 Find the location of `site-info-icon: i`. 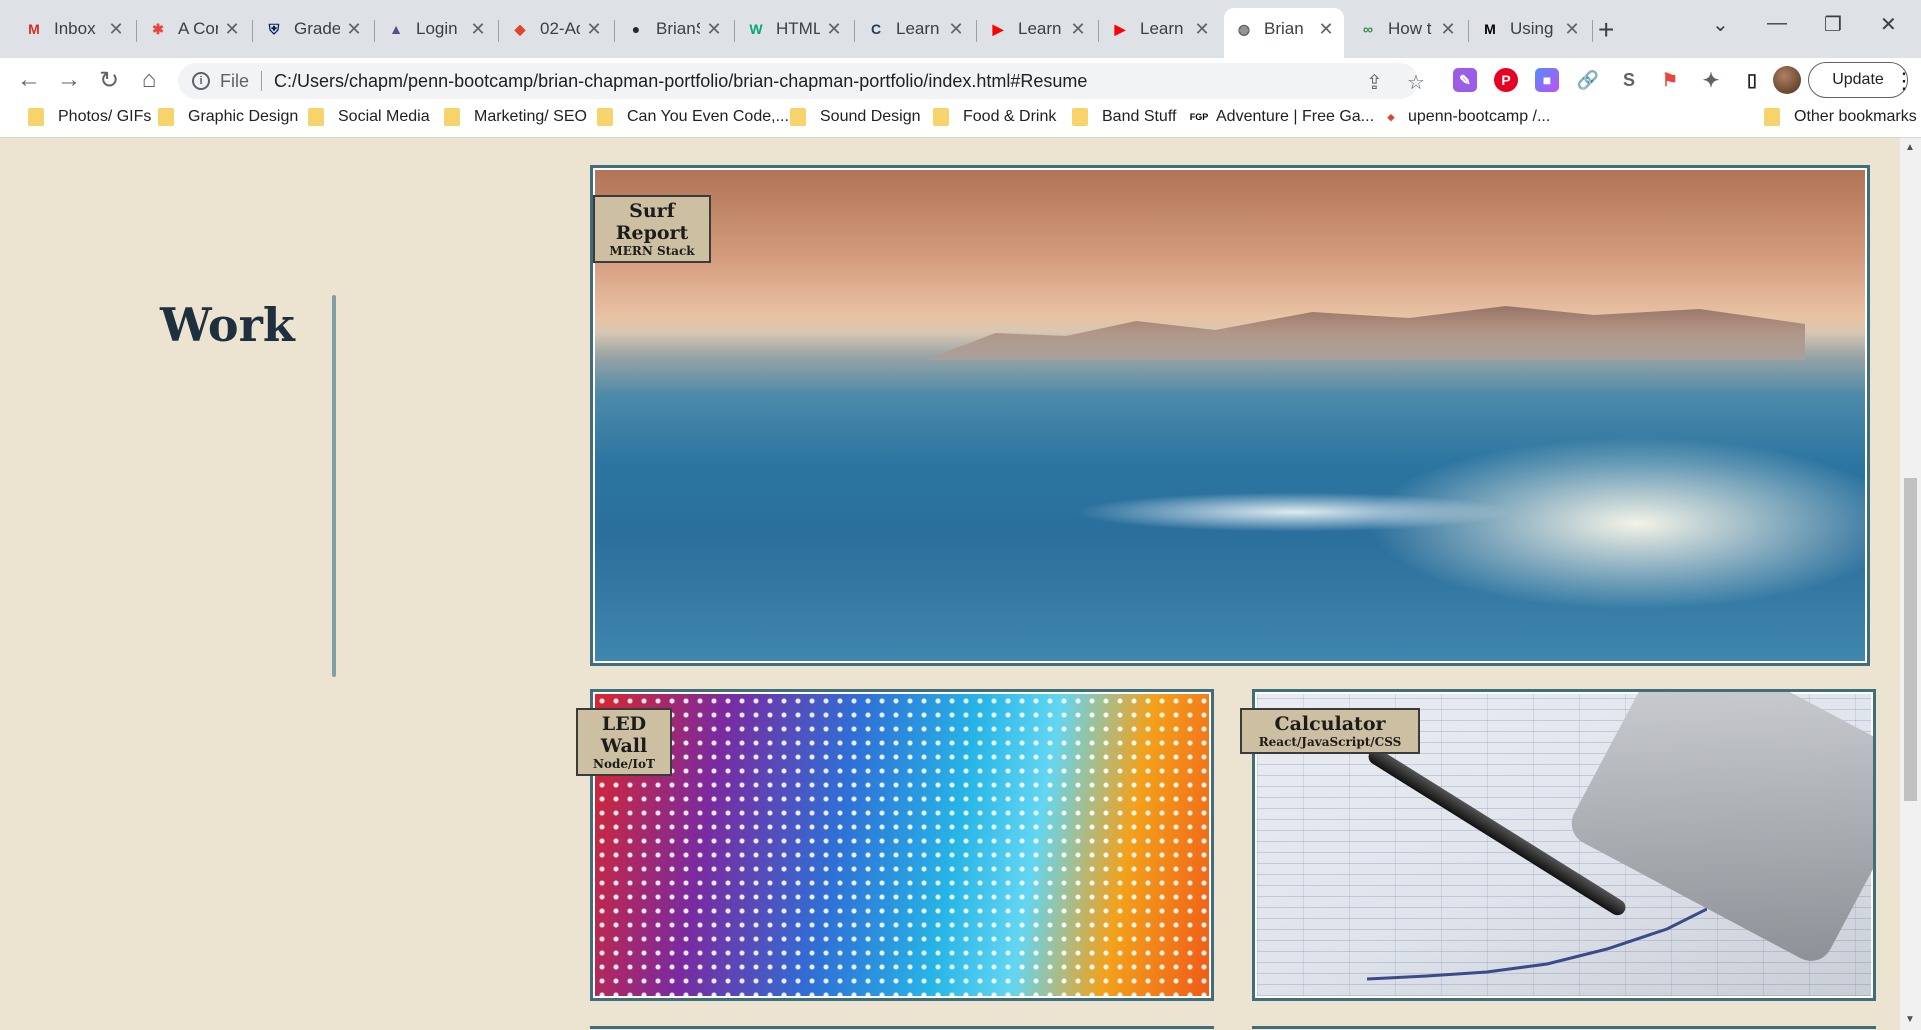

site-info-icon: i is located at coordinates (201, 81).